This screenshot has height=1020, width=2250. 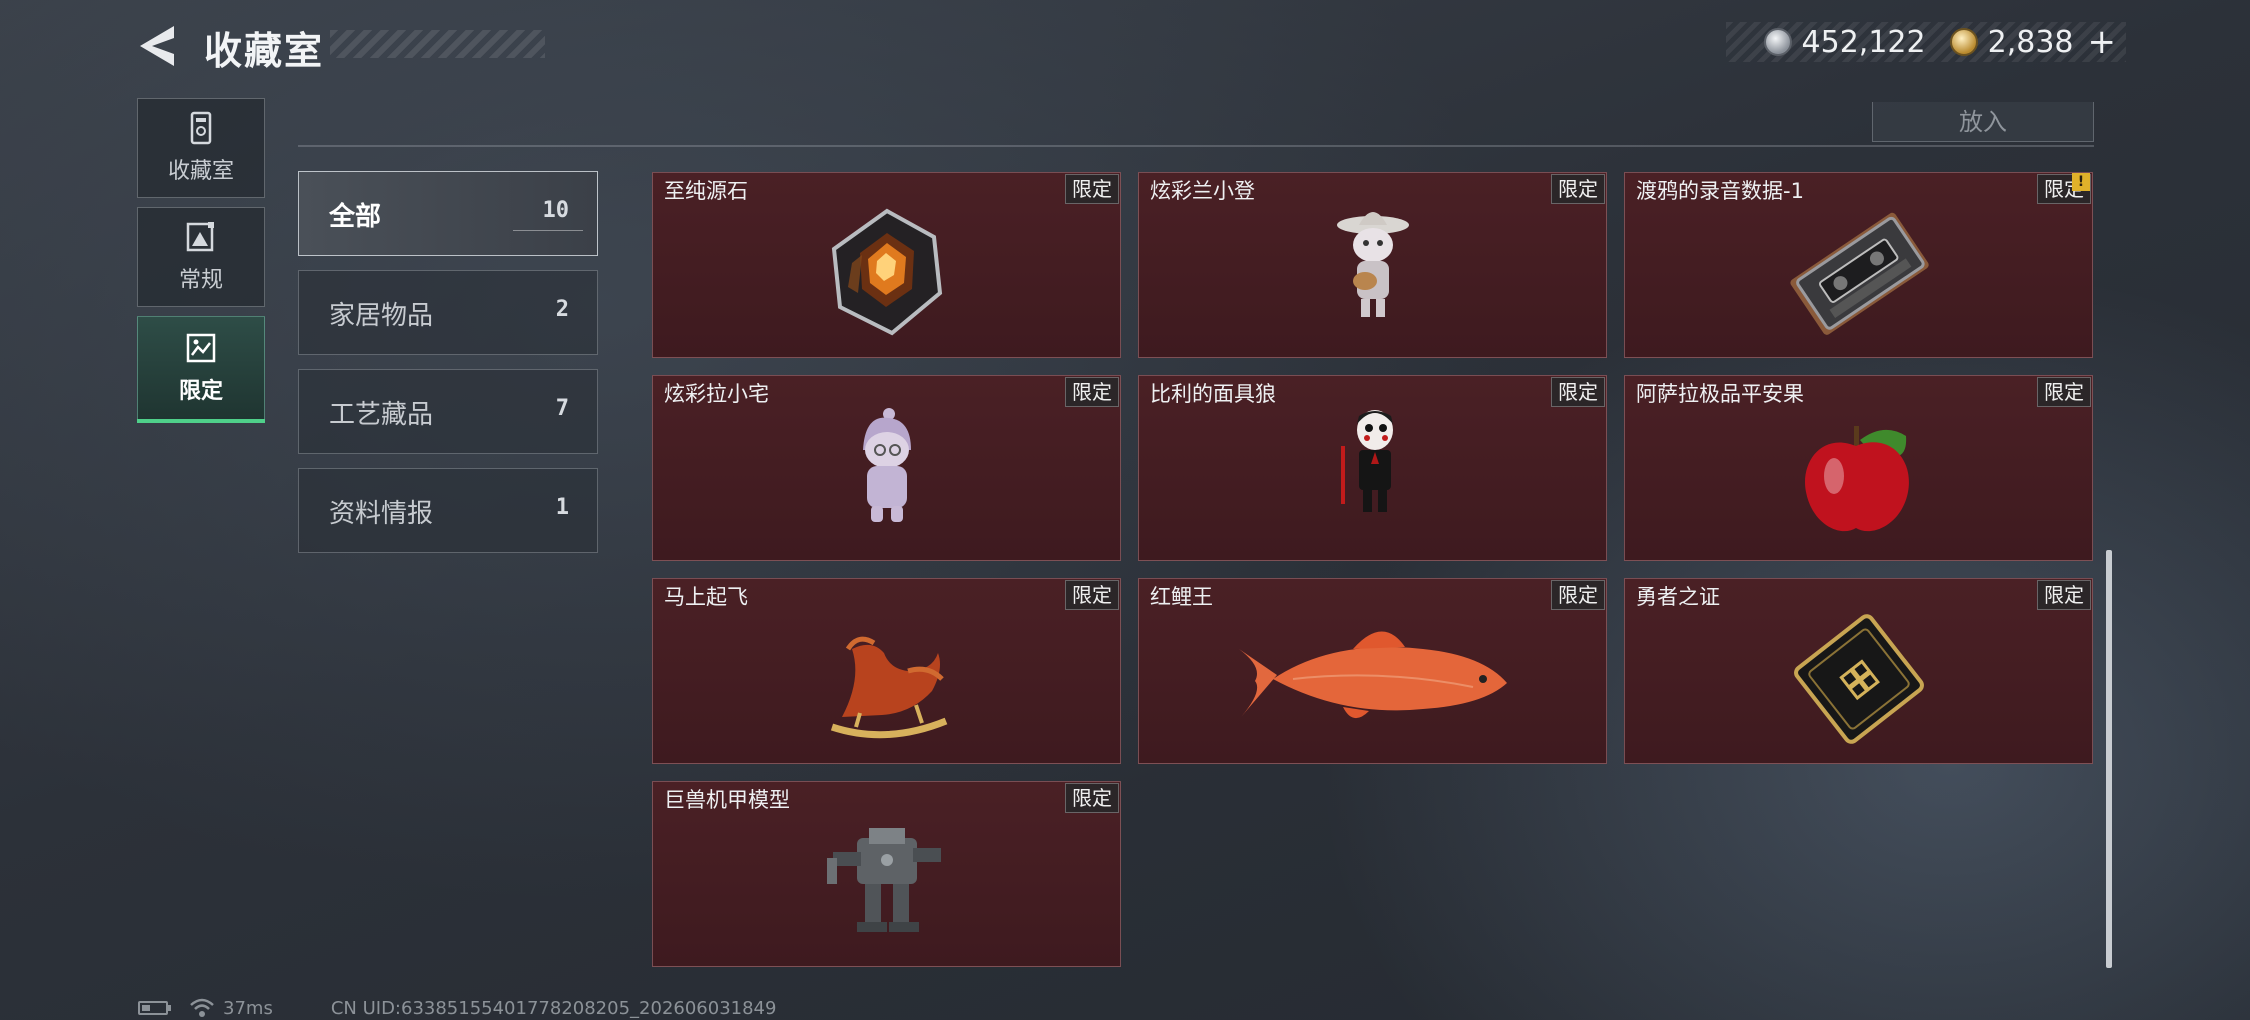 What do you see at coordinates (1858, 679) in the screenshot?
I see `black-gold-card-icon` at bounding box center [1858, 679].